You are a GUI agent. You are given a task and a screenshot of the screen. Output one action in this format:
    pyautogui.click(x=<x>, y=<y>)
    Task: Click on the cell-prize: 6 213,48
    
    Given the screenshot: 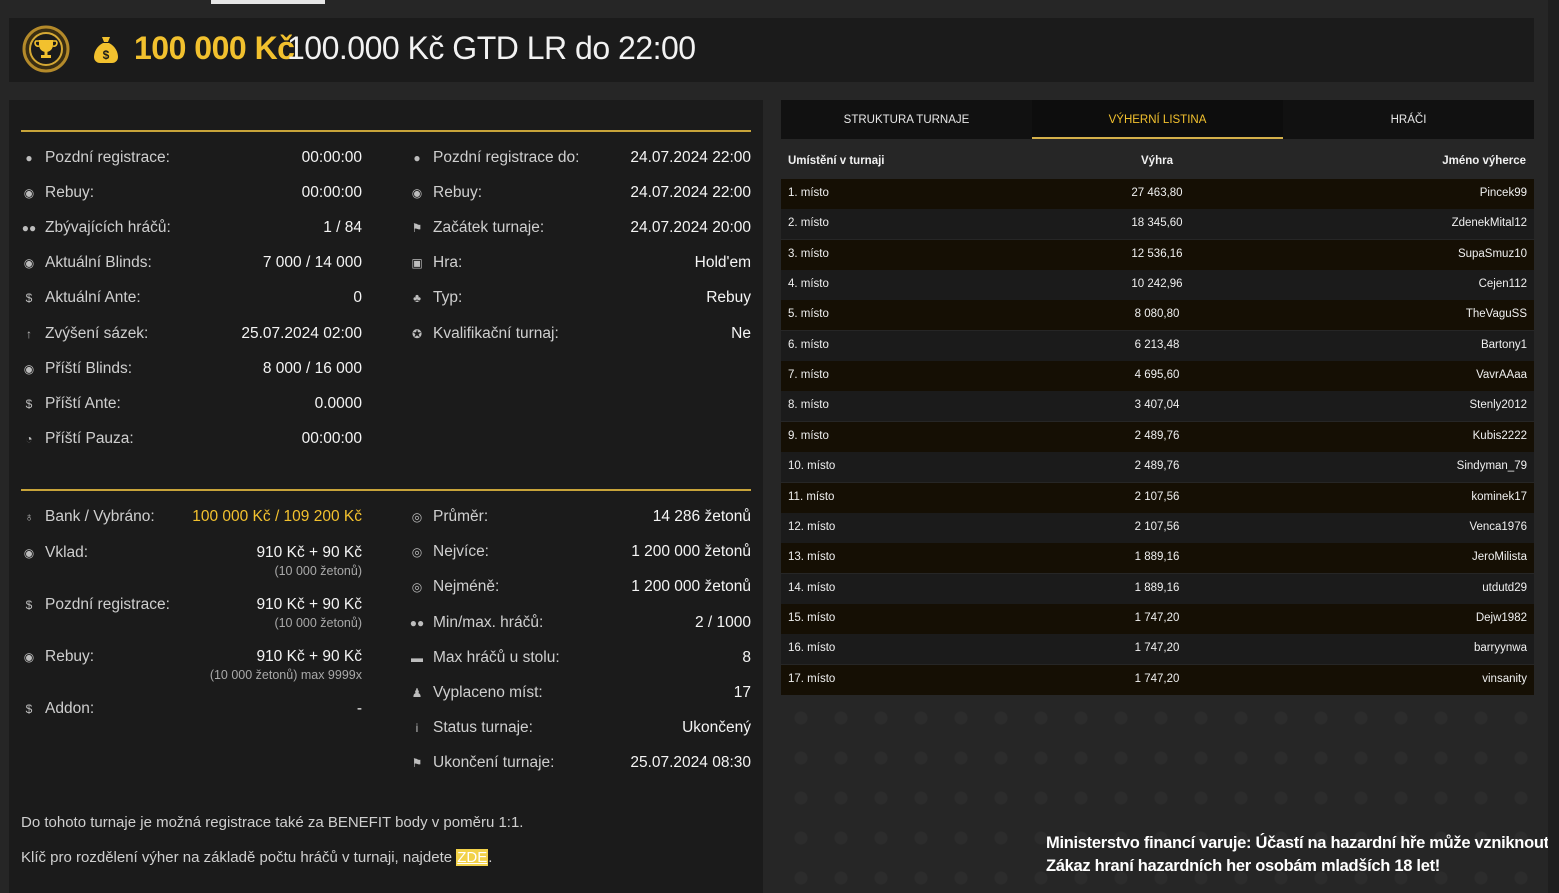 What is the action you would take?
    pyautogui.click(x=1157, y=344)
    